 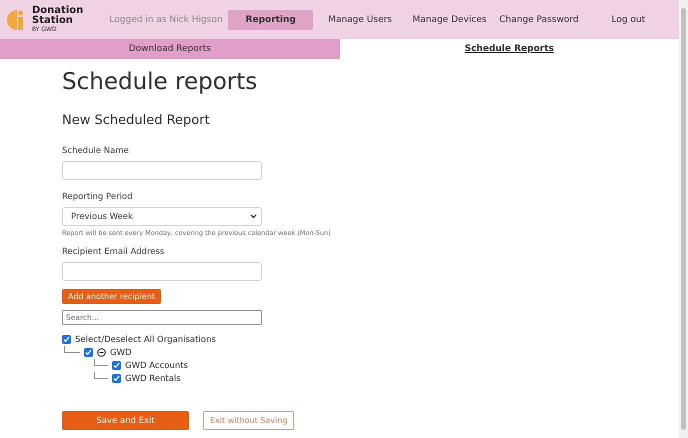 I want to click on nav-link: Reporting, so click(x=271, y=20).